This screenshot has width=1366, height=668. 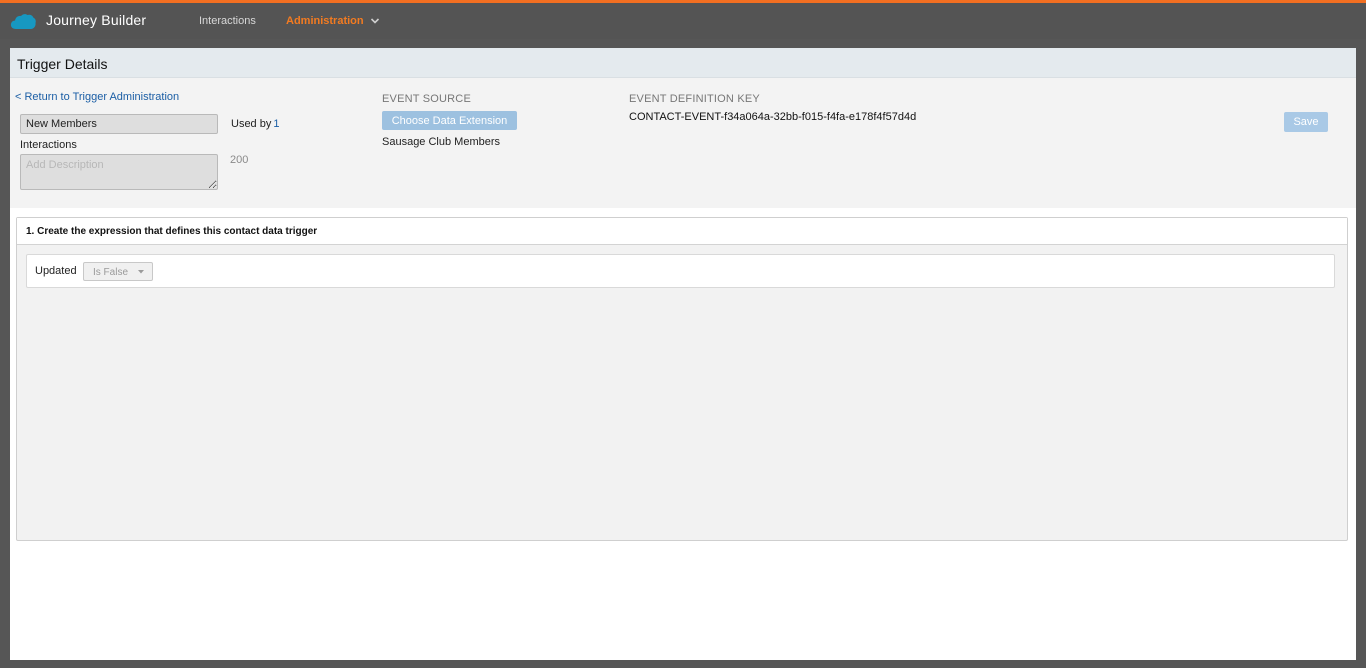 What do you see at coordinates (449, 120) in the screenshot?
I see `choose-data-extension-button: Choose Data Extension` at bounding box center [449, 120].